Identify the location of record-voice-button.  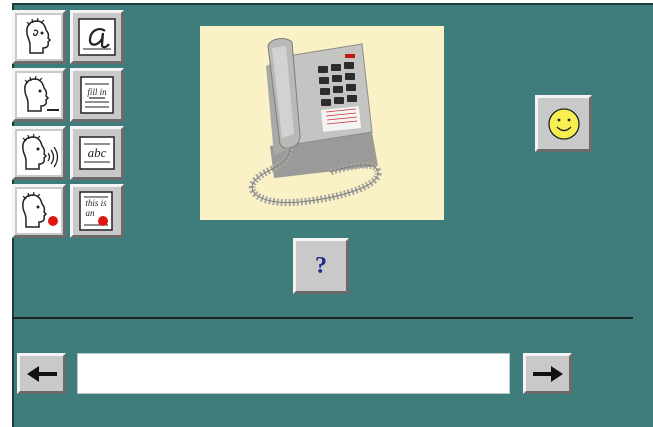
(39, 211).